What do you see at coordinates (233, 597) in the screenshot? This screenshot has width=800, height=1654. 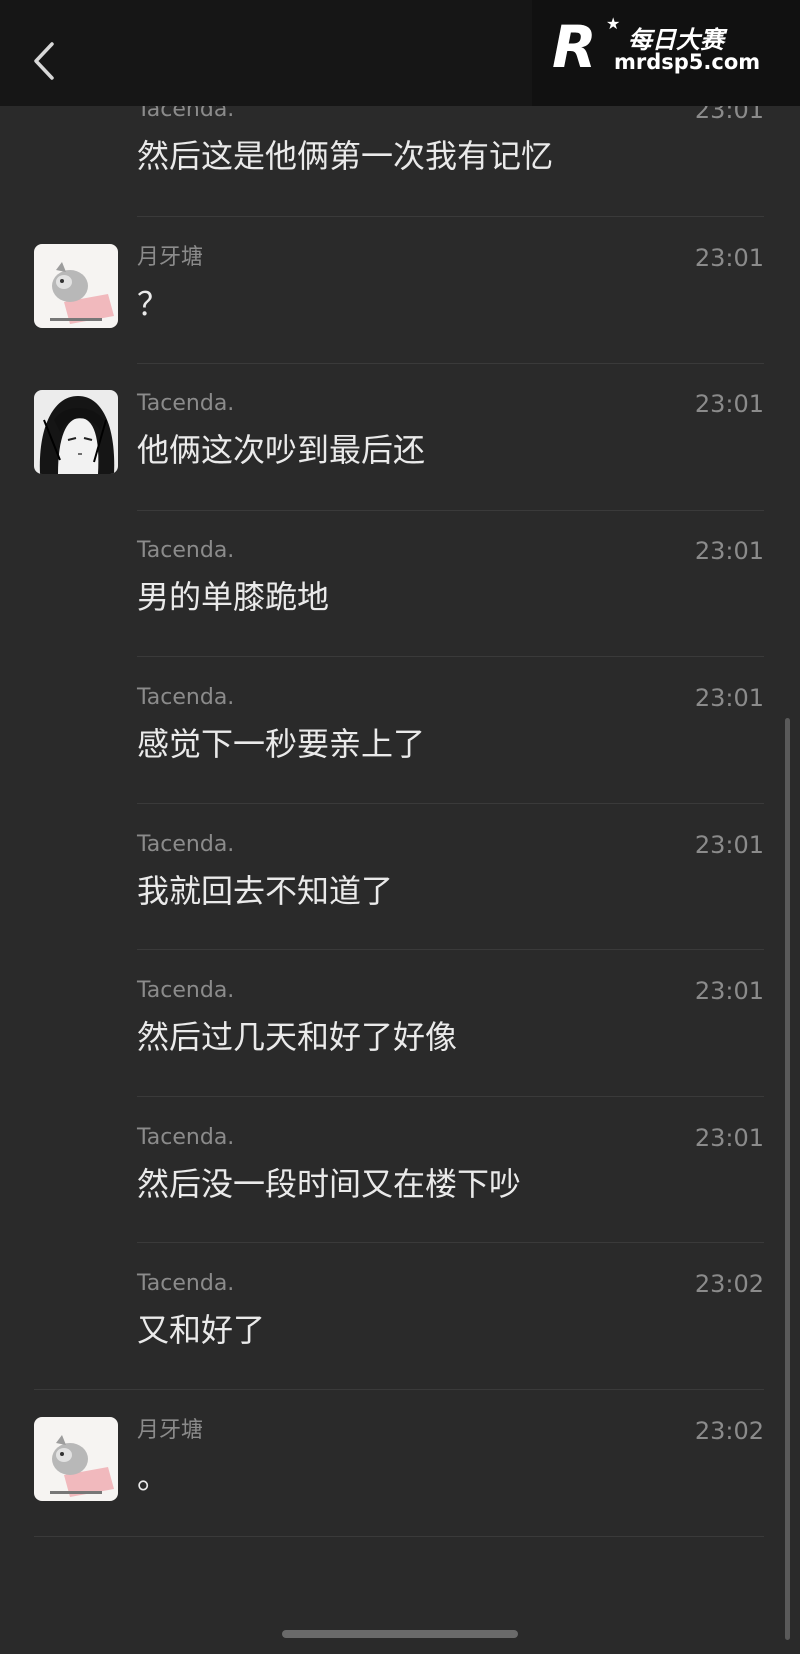 I see `message-text: 男的单膝跪地` at bounding box center [233, 597].